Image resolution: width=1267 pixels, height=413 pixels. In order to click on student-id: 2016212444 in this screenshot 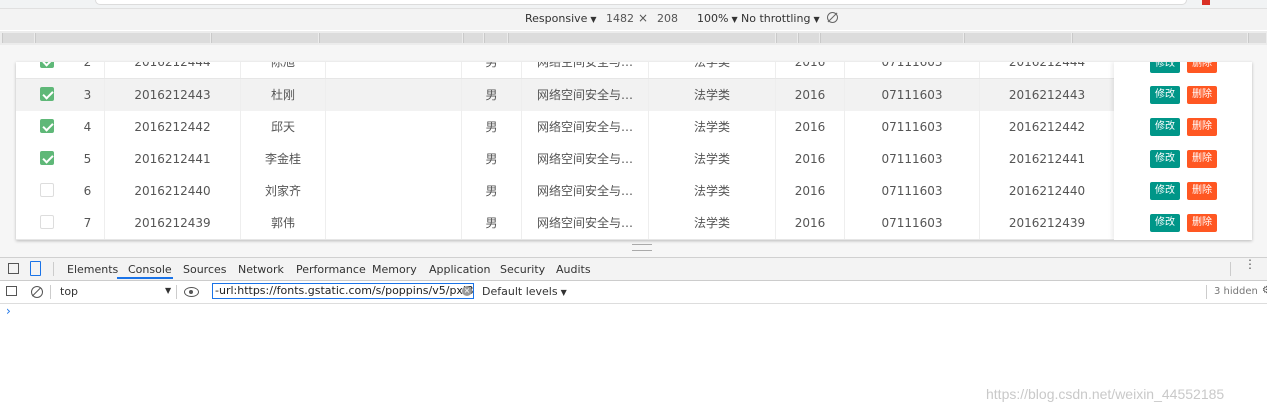, I will do `click(173, 70)`.